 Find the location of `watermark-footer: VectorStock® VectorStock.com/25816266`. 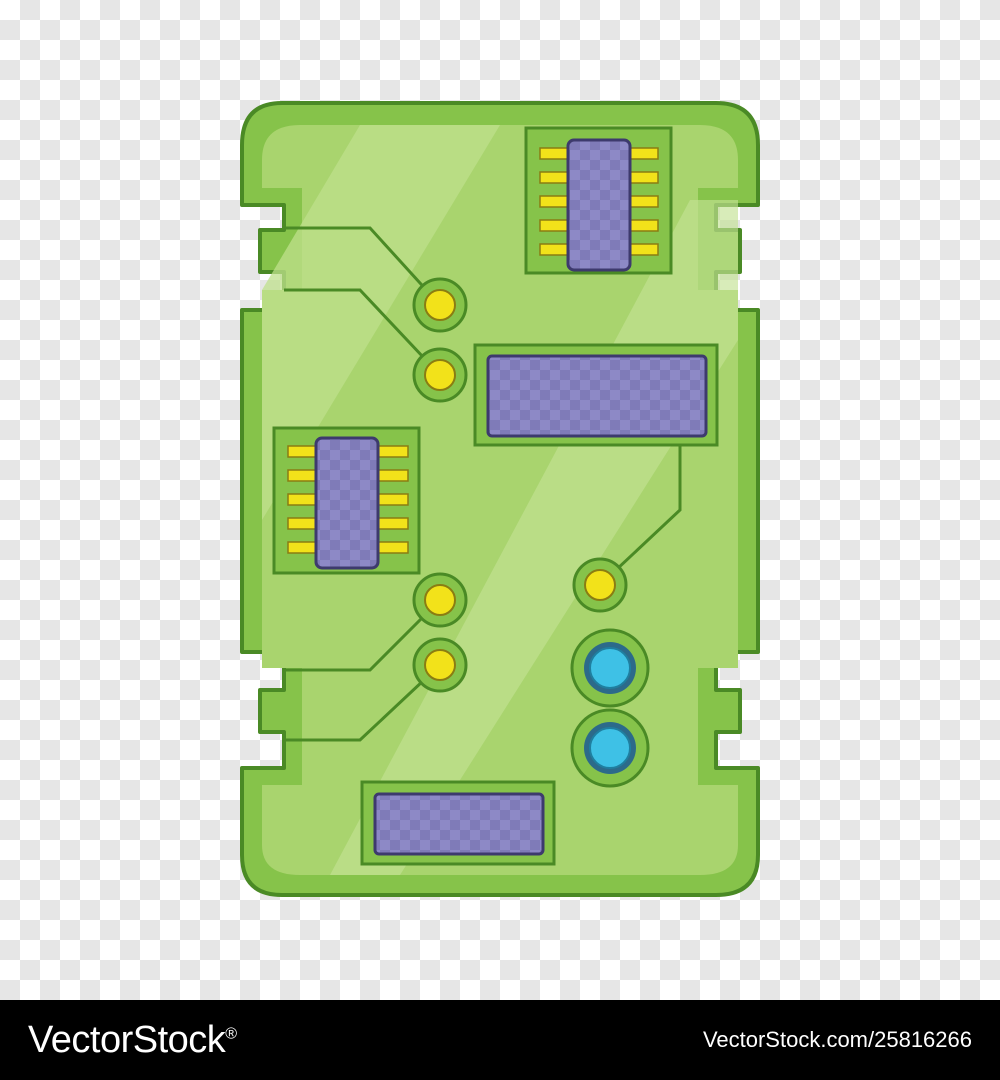

watermark-footer: VectorStock® VectorStock.com/25816266 is located at coordinates (500, 1040).